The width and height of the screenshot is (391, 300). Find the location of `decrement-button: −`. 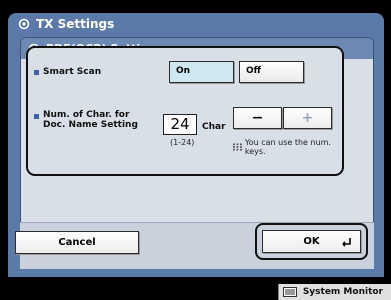

decrement-button: − is located at coordinates (257, 118).